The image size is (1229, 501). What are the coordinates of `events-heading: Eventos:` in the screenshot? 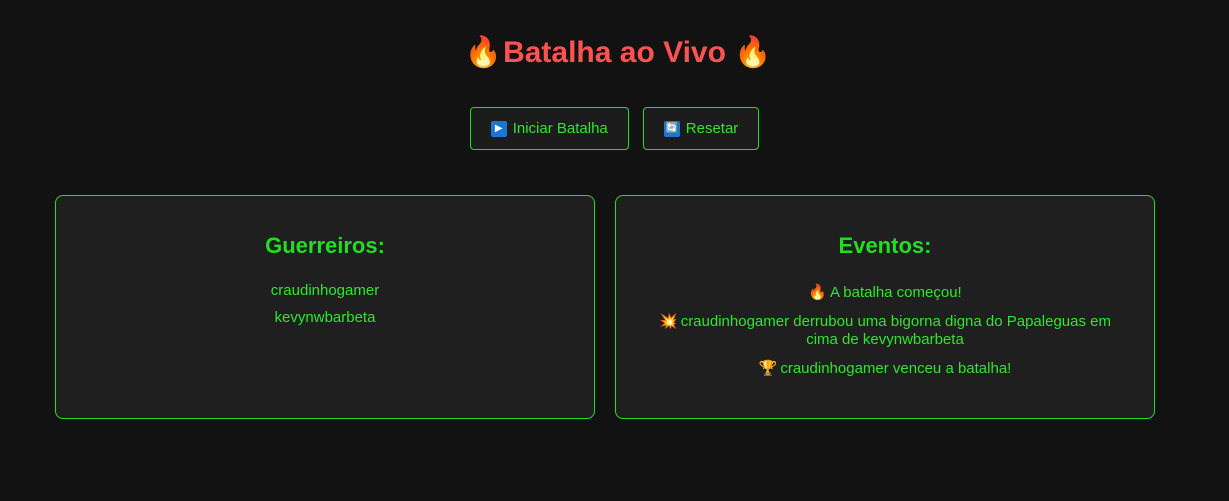 It's located at (885, 245).